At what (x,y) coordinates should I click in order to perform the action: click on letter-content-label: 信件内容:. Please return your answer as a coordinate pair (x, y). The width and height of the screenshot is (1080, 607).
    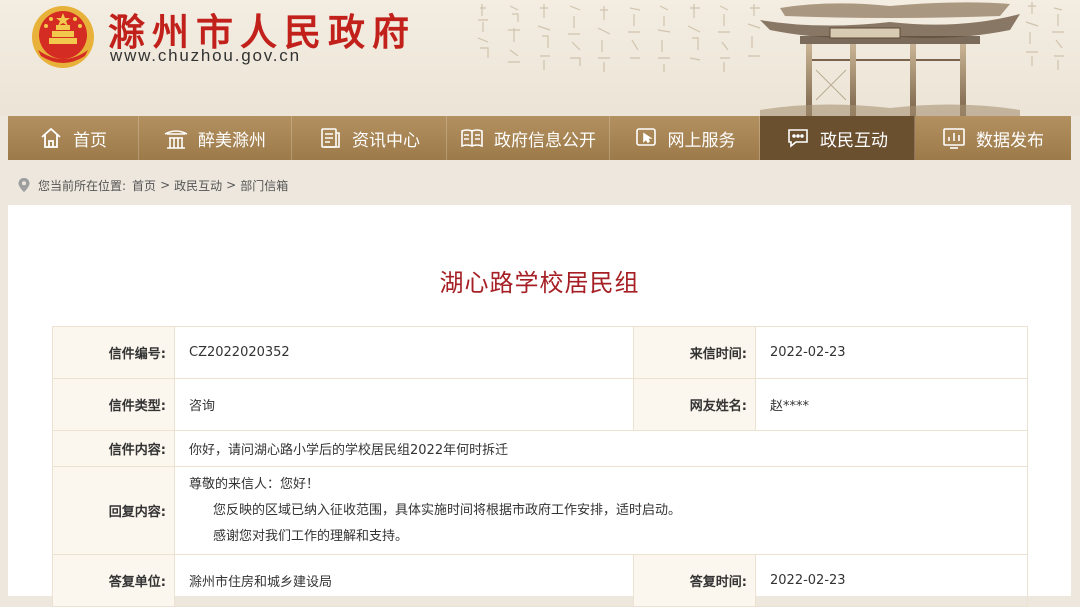
    Looking at the image, I should click on (113, 448).